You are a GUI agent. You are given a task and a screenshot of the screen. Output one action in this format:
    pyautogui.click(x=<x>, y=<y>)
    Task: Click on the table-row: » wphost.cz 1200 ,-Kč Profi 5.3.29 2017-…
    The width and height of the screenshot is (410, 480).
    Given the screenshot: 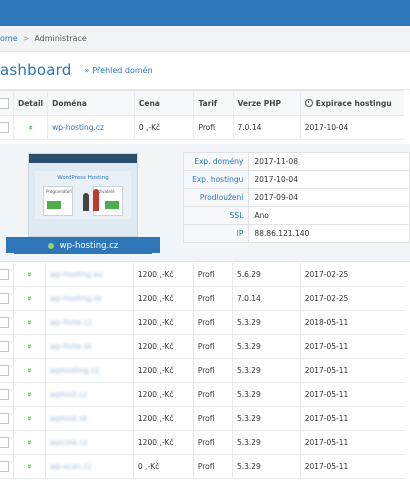 What is the action you would take?
    pyautogui.click(x=202, y=394)
    